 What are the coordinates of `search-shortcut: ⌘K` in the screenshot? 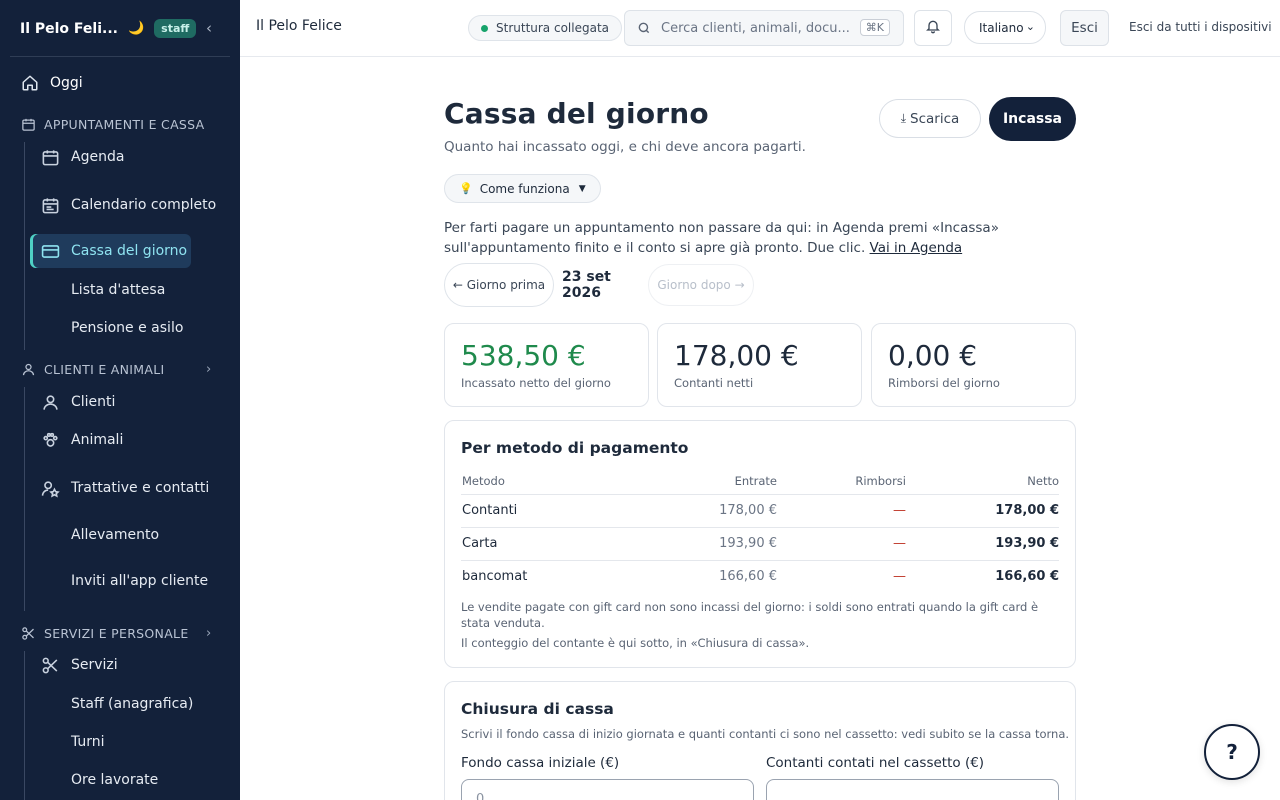 It's located at (874, 27).